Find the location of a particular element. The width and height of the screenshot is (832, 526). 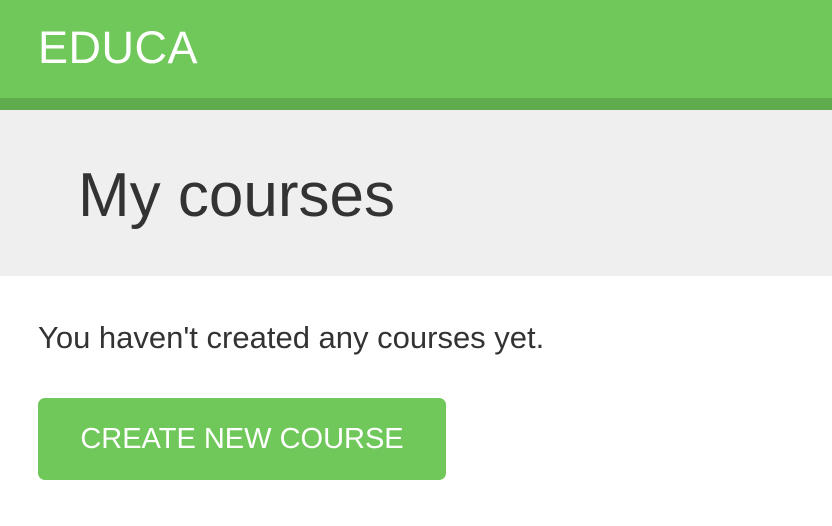

page-title: My courses is located at coordinates (236, 195).